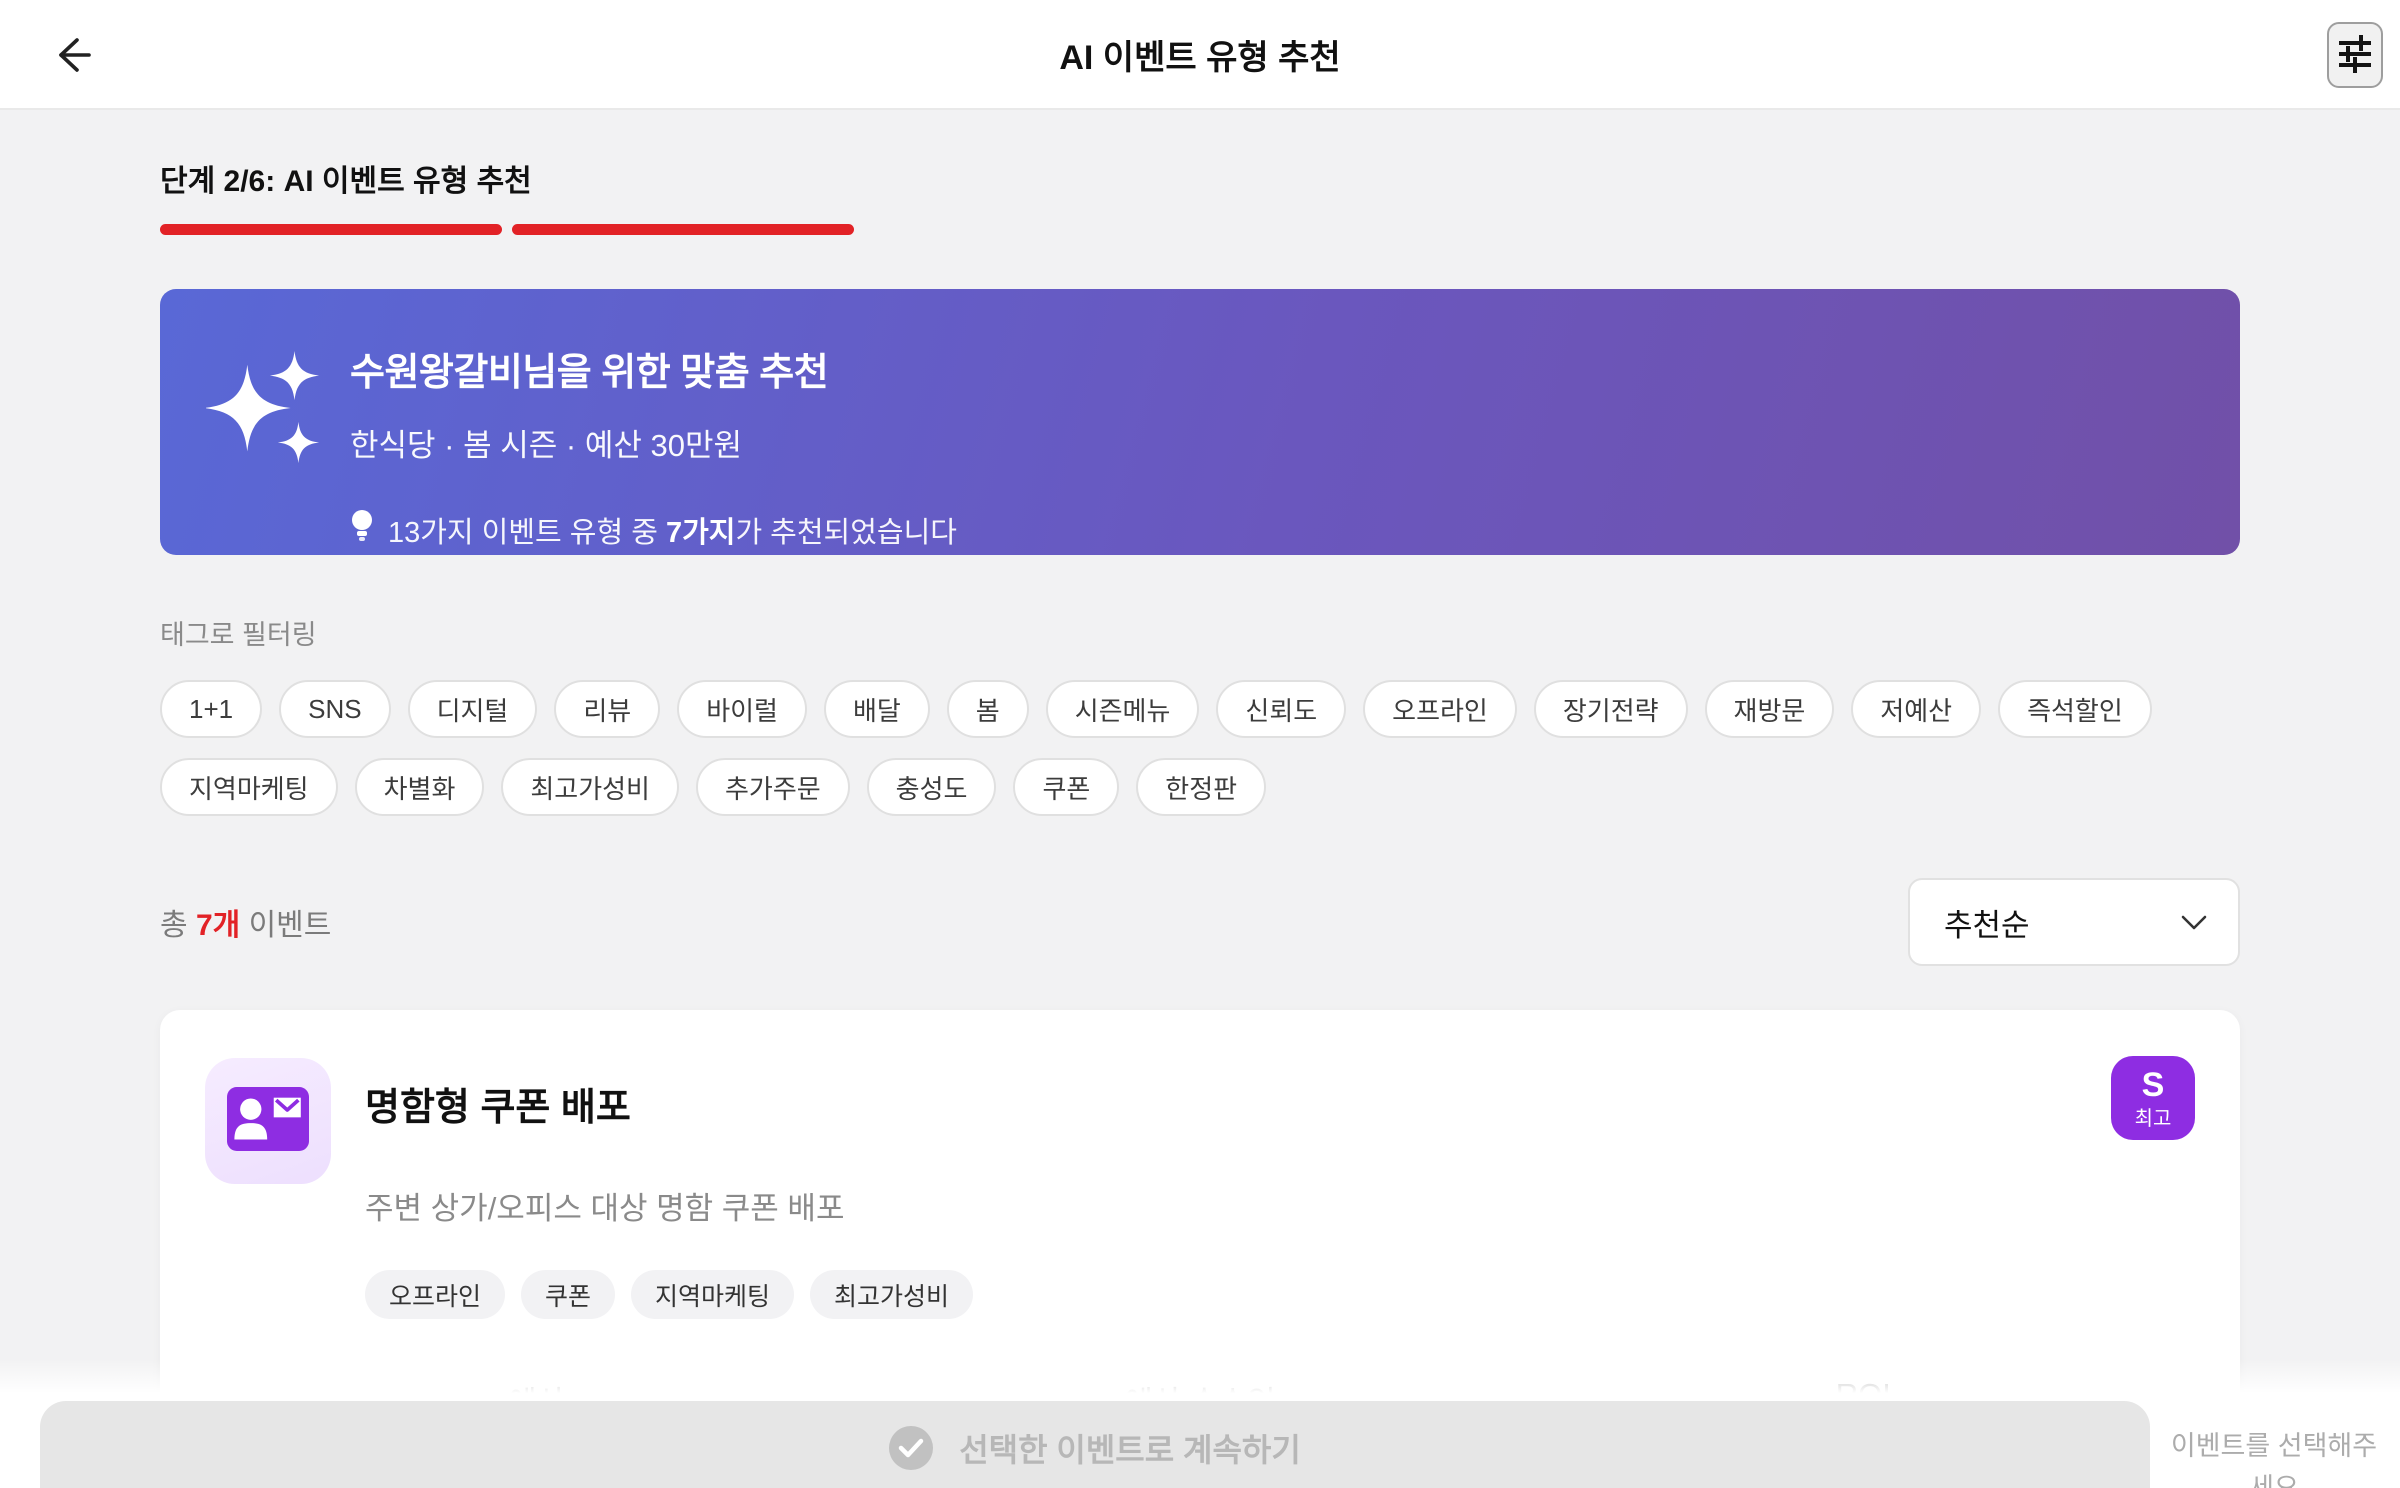  I want to click on event-icon-container, so click(268, 1121).